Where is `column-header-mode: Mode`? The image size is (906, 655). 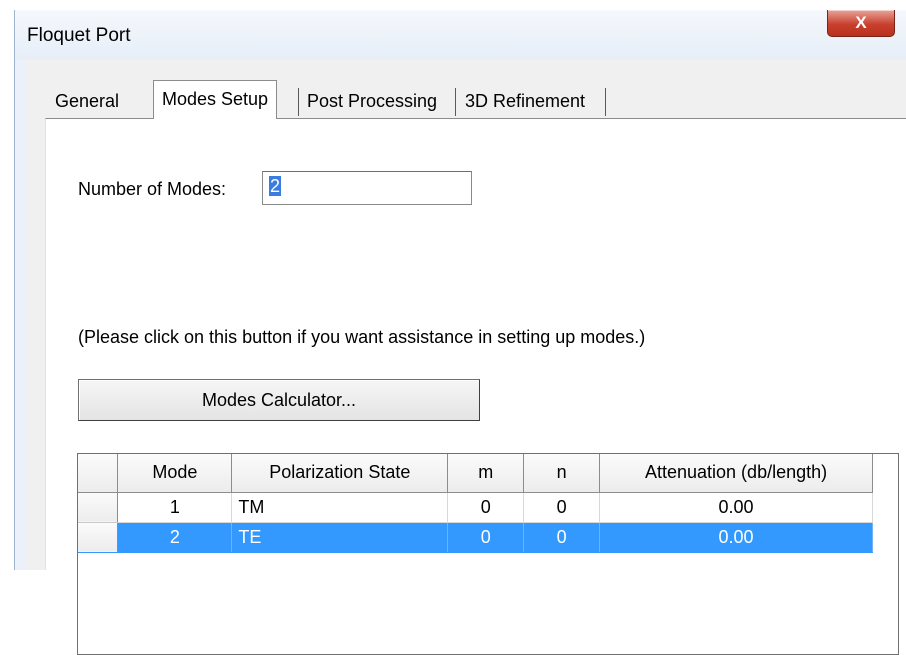 column-header-mode: Mode is located at coordinates (175, 473).